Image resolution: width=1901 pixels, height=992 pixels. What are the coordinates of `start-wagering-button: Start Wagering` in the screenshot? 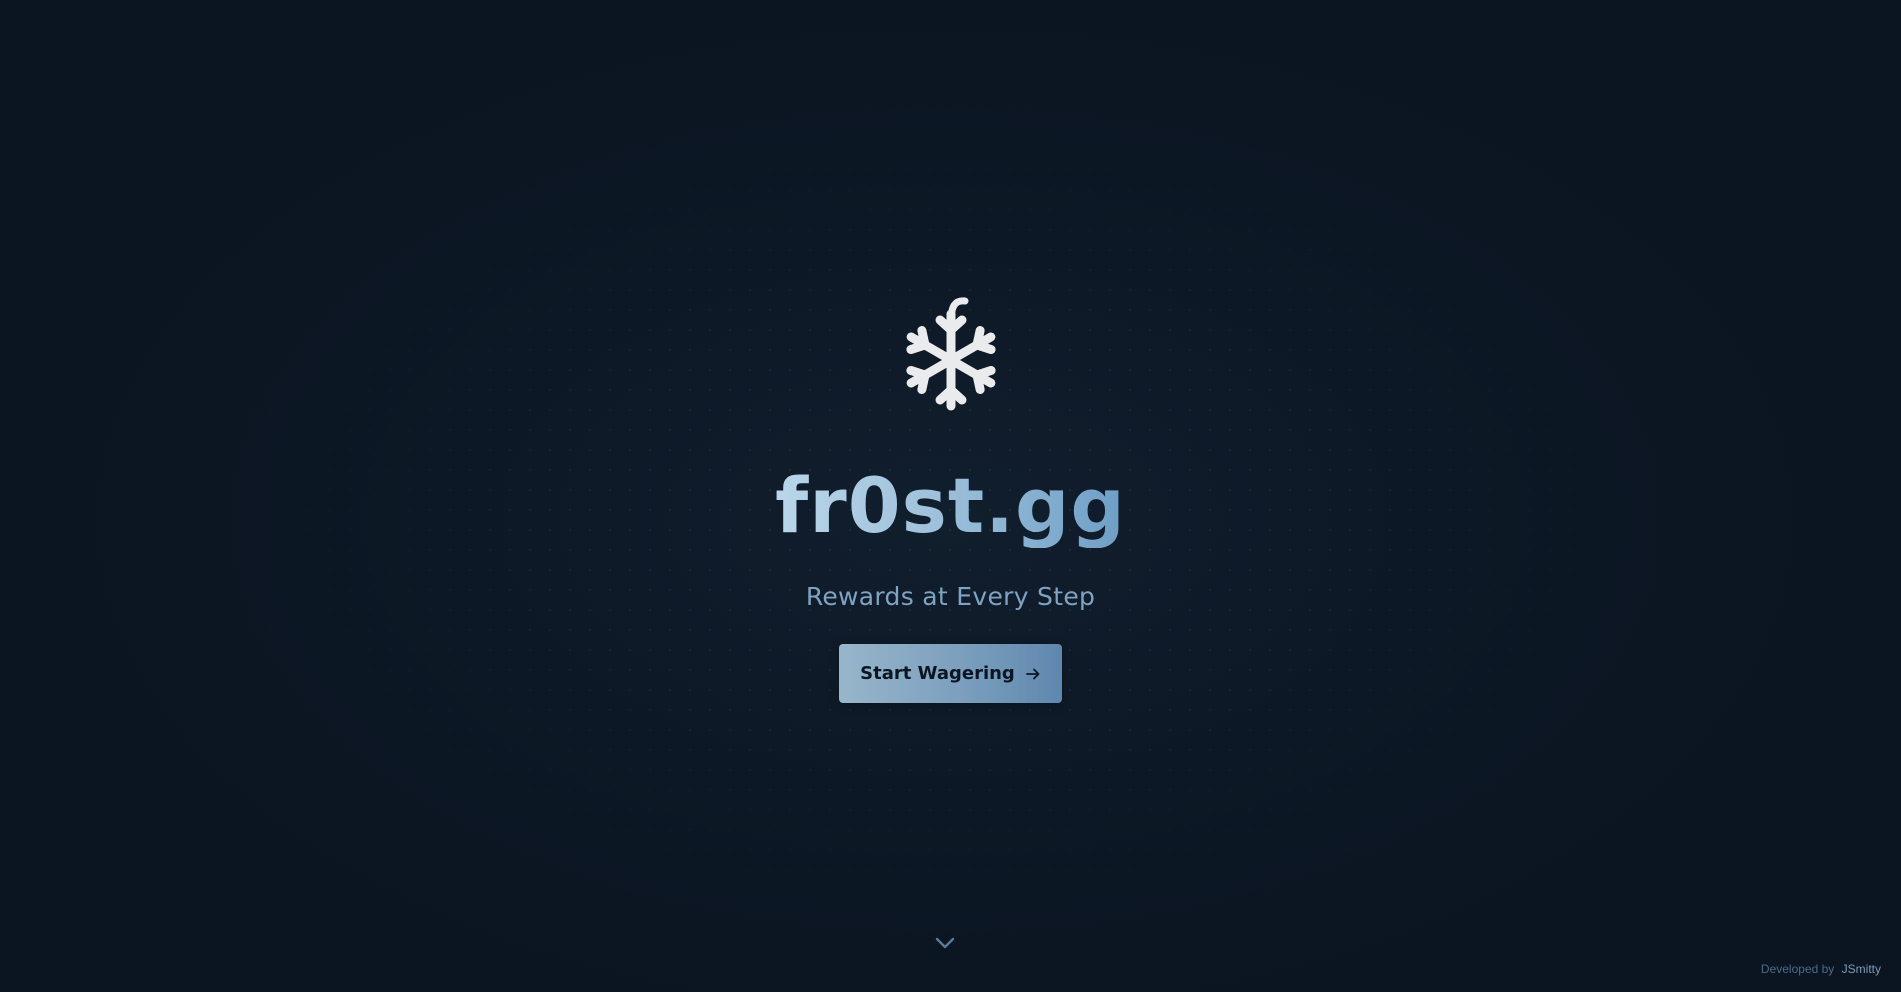 It's located at (950, 673).